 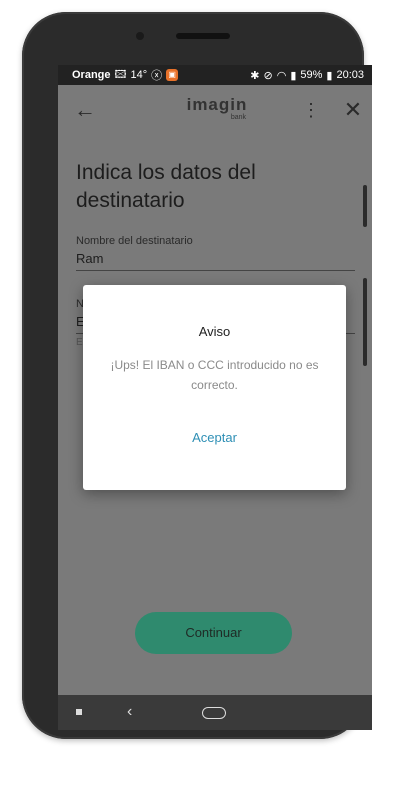 What do you see at coordinates (213, 633) in the screenshot?
I see `continue-button: Continuar` at bounding box center [213, 633].